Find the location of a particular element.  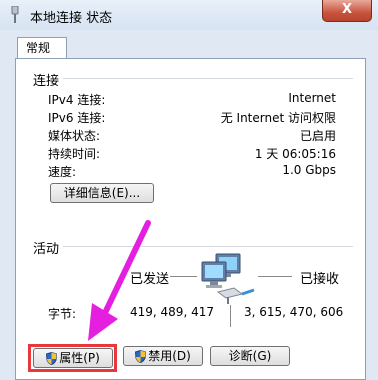

bytes-received-value: 3, 615, 470, 606 is located at coordinates (294, 312).